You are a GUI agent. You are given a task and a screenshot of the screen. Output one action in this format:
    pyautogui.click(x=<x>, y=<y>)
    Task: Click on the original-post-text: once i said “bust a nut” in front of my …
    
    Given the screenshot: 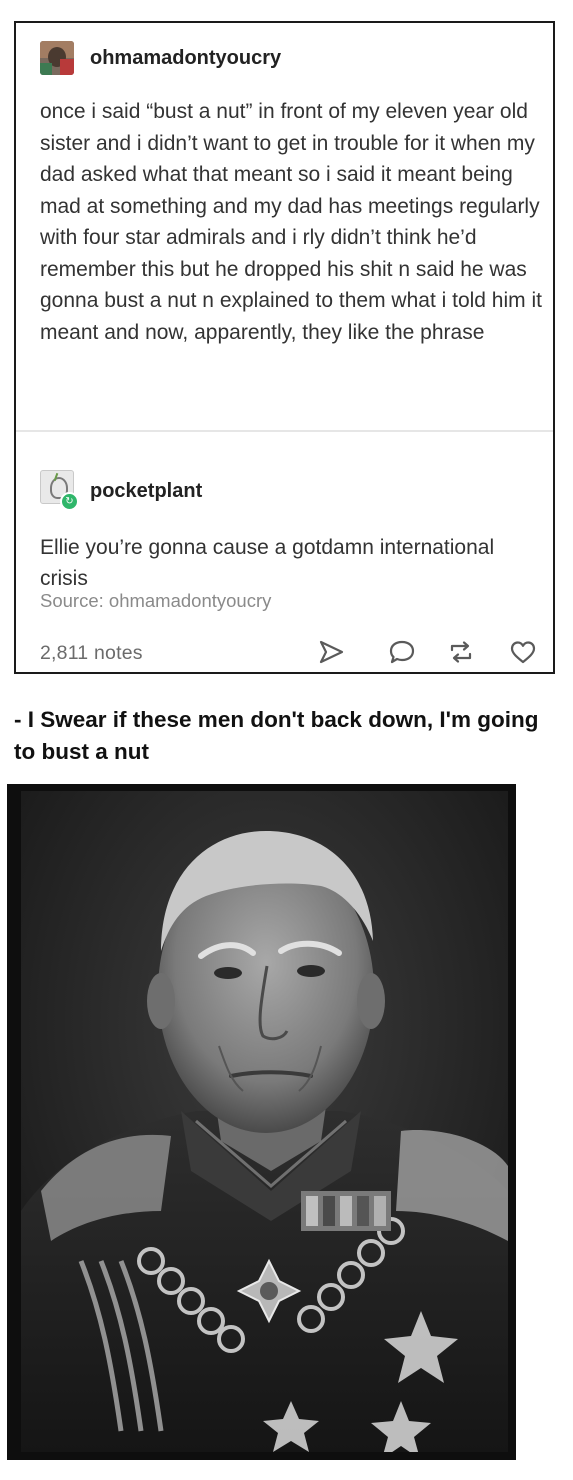 What is the action you would take?
    pyautogui.click(x=291, y=222)
    